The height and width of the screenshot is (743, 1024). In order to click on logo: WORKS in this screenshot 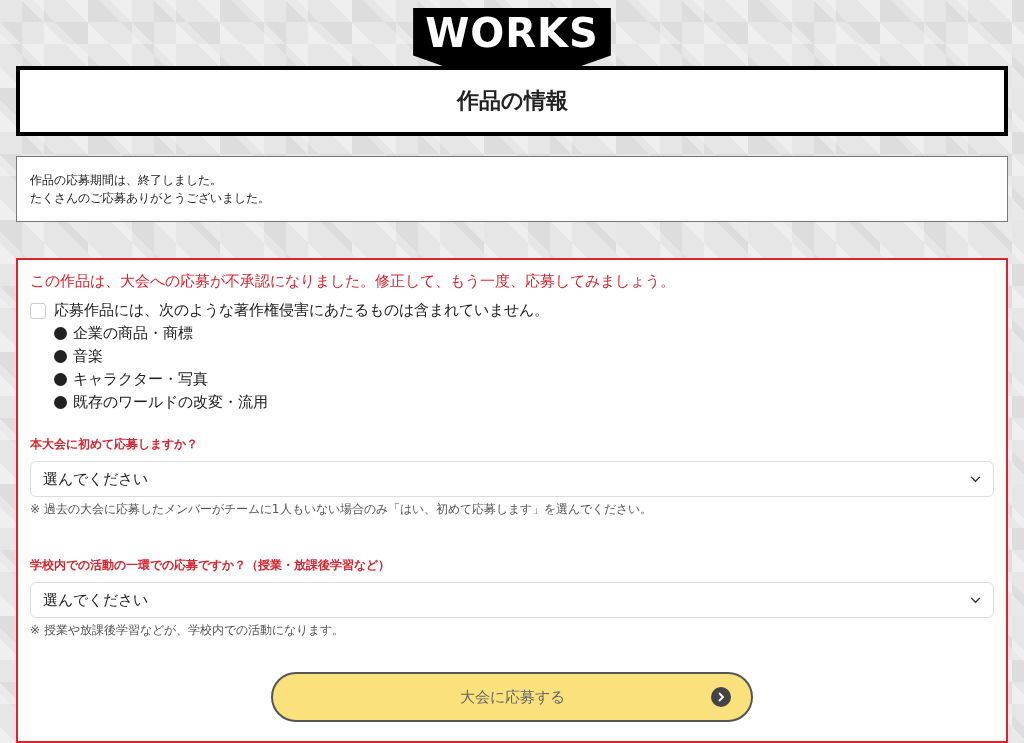, I will do `click(512, 37)`.